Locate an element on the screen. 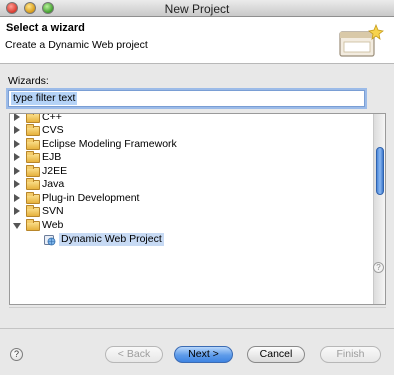 The height and width of the screenshot is (375, 394). wizard-banner-icon is located at coordinates (361, 40).